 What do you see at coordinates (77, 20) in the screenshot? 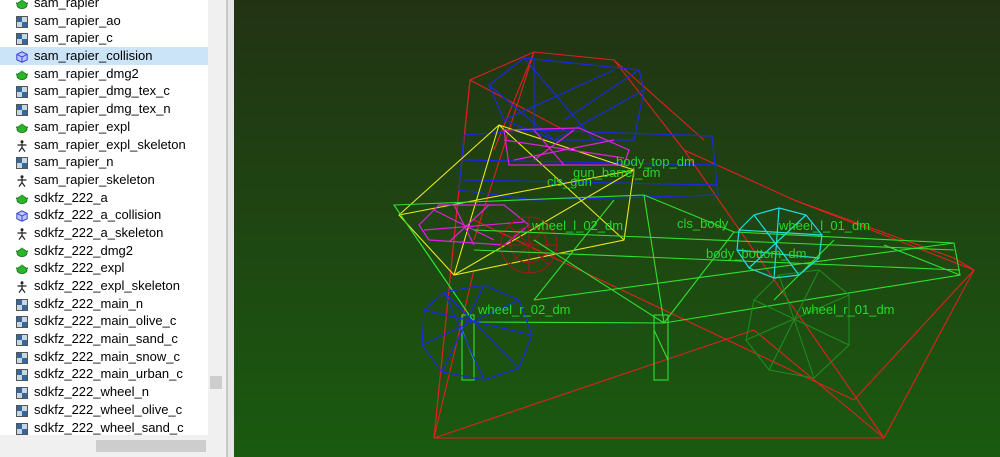
I see `asset-list-item-label: sam_rapier_ao` at bounding box center [77, 20].